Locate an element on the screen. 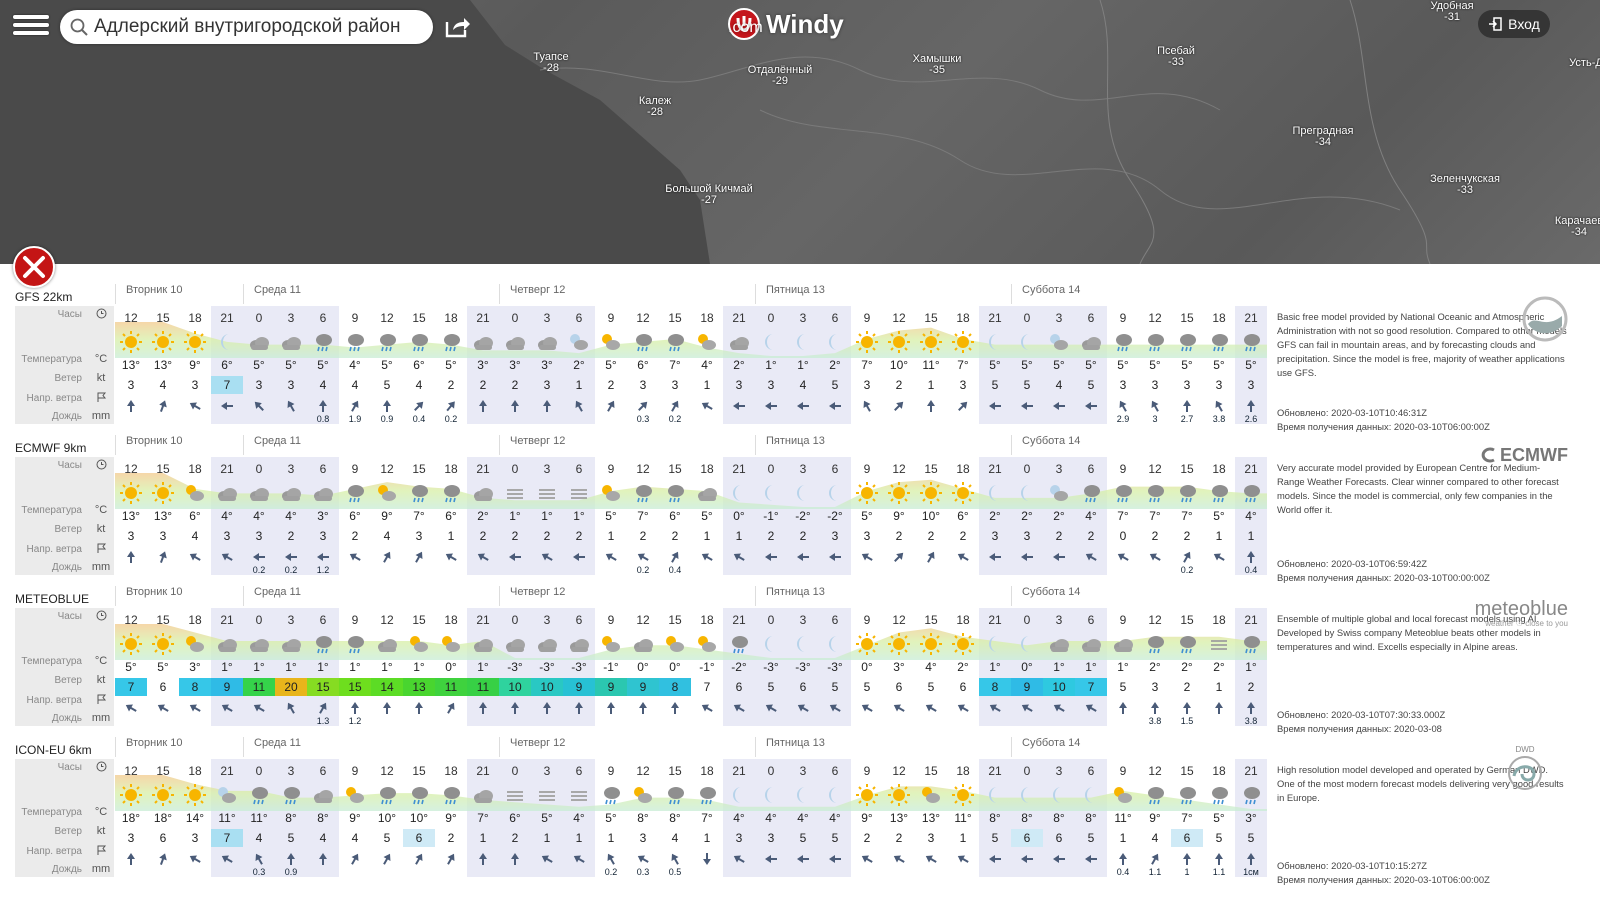  city-label: Хамышки -35 is located at coordinates (937, 65).